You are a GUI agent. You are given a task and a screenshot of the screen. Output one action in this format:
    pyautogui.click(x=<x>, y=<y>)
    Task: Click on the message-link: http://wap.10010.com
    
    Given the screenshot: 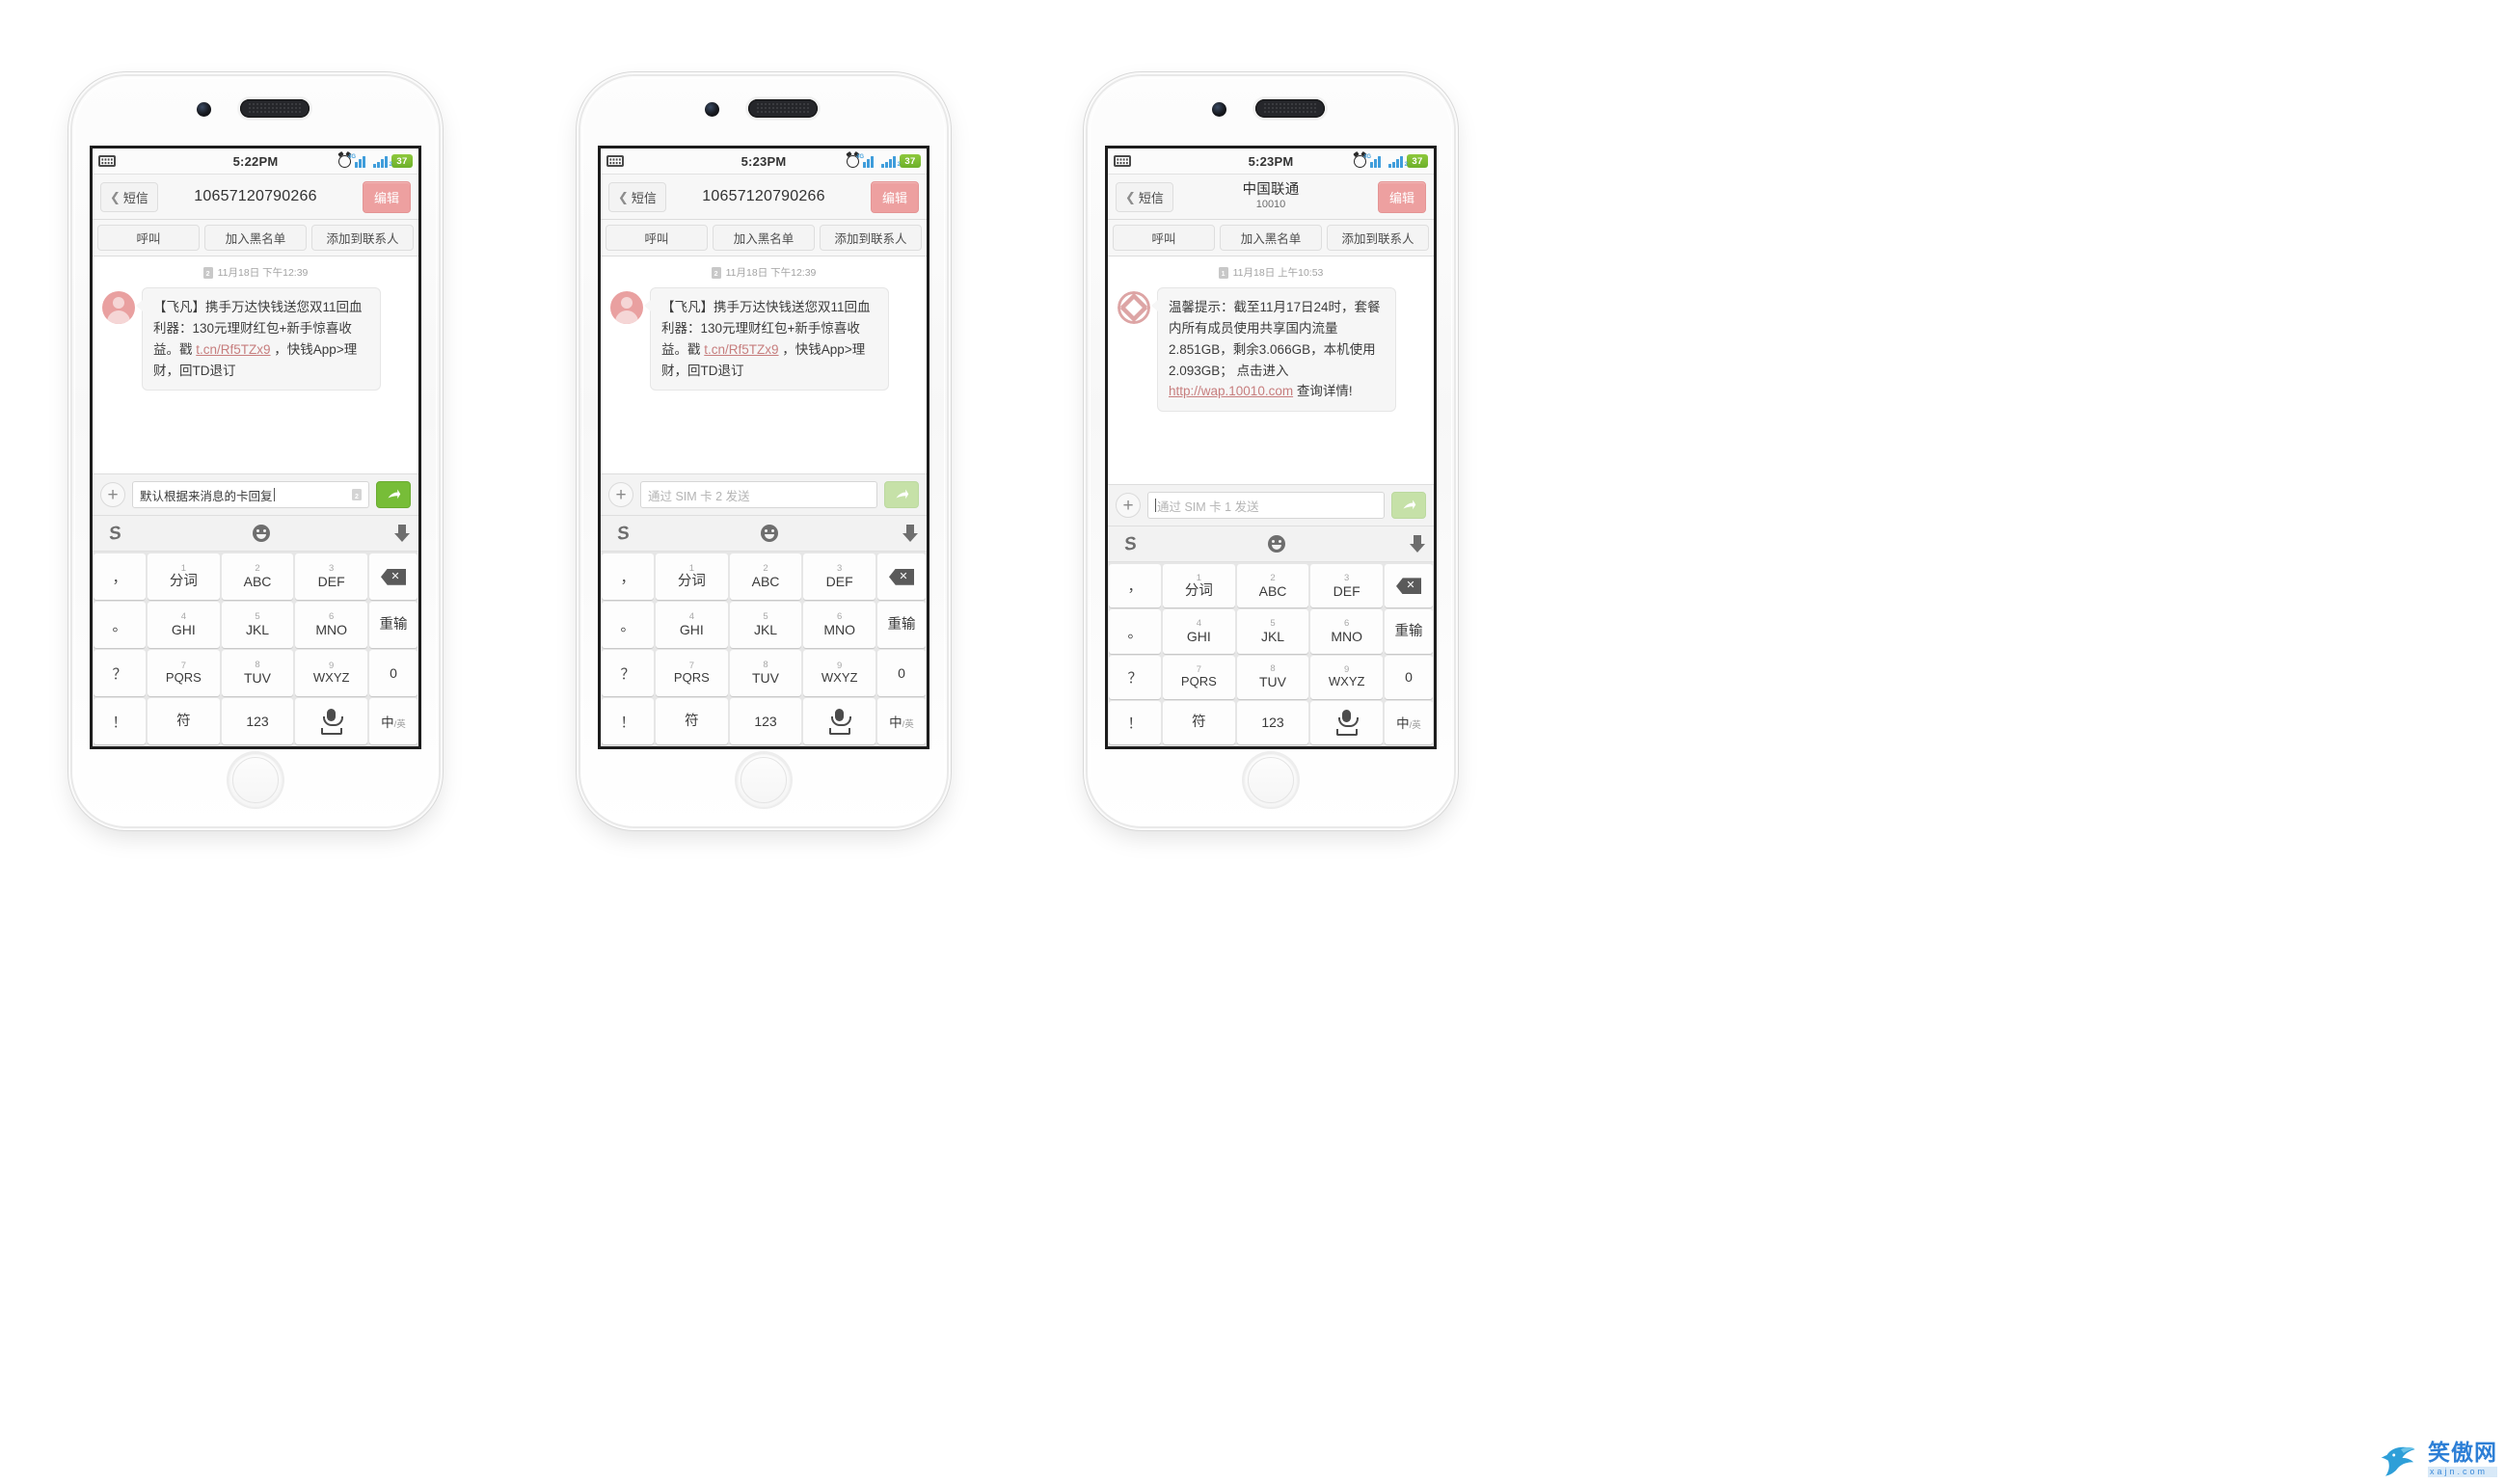 What is the action you would take?
    pyautogui.click(x=1231, y=391)
    